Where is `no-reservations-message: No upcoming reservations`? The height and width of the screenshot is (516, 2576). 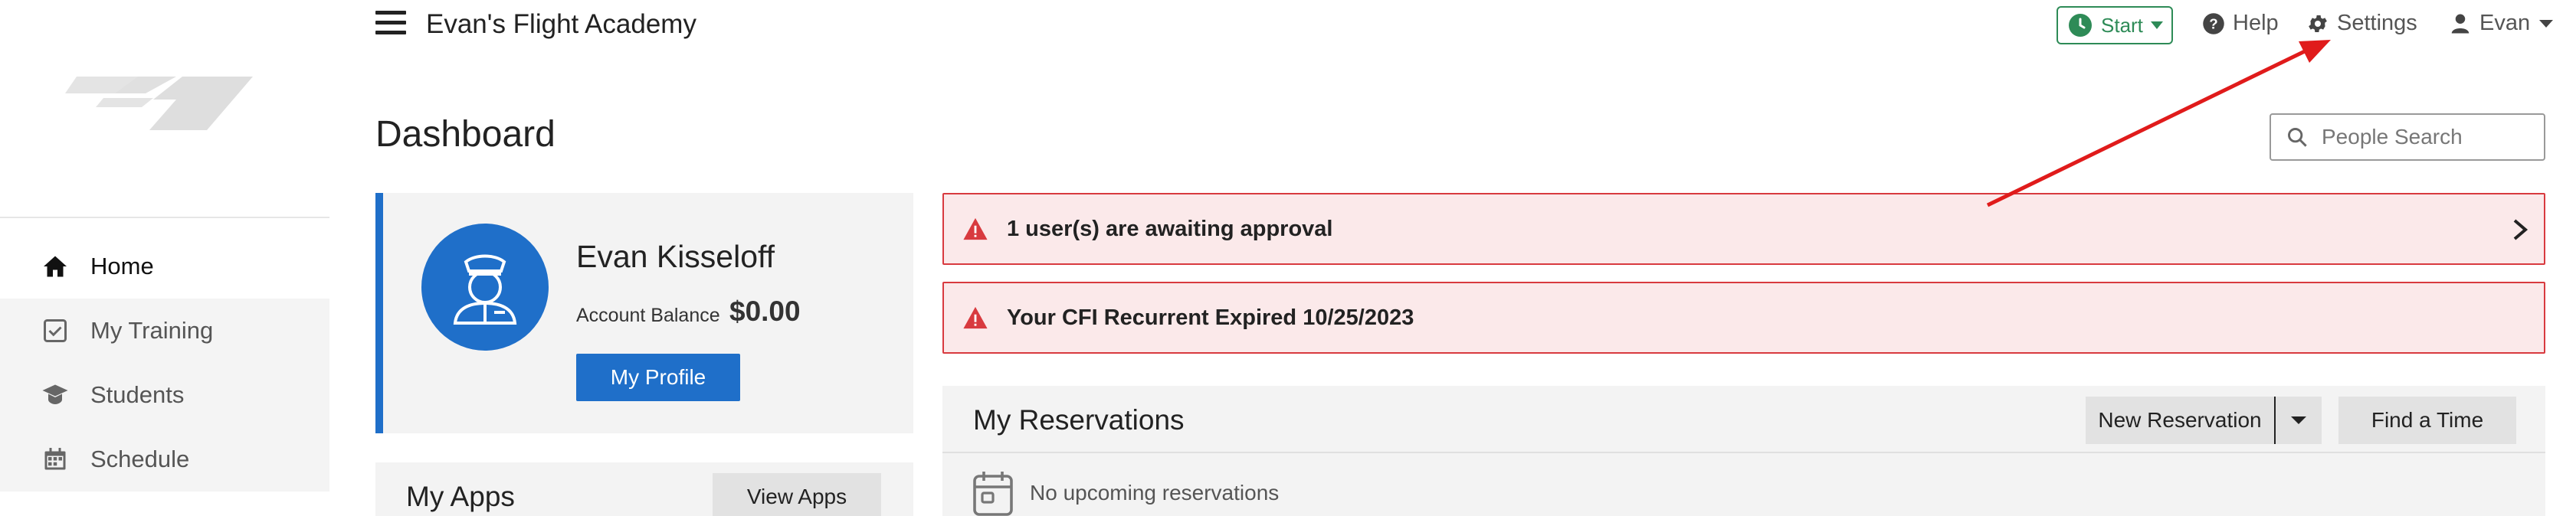 no-reservations-message: No upcoming reservations is located at coordinates (1126, 493).